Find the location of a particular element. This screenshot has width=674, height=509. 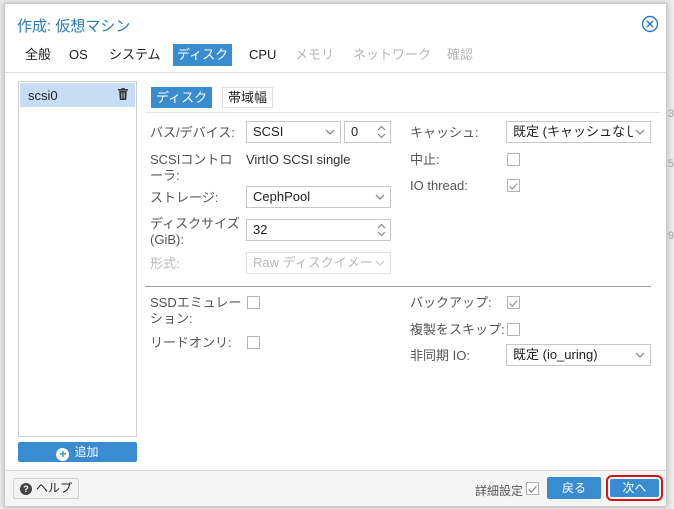

cache-select: 既定 (キャッシュなし) is located at coordinates (578, 132).